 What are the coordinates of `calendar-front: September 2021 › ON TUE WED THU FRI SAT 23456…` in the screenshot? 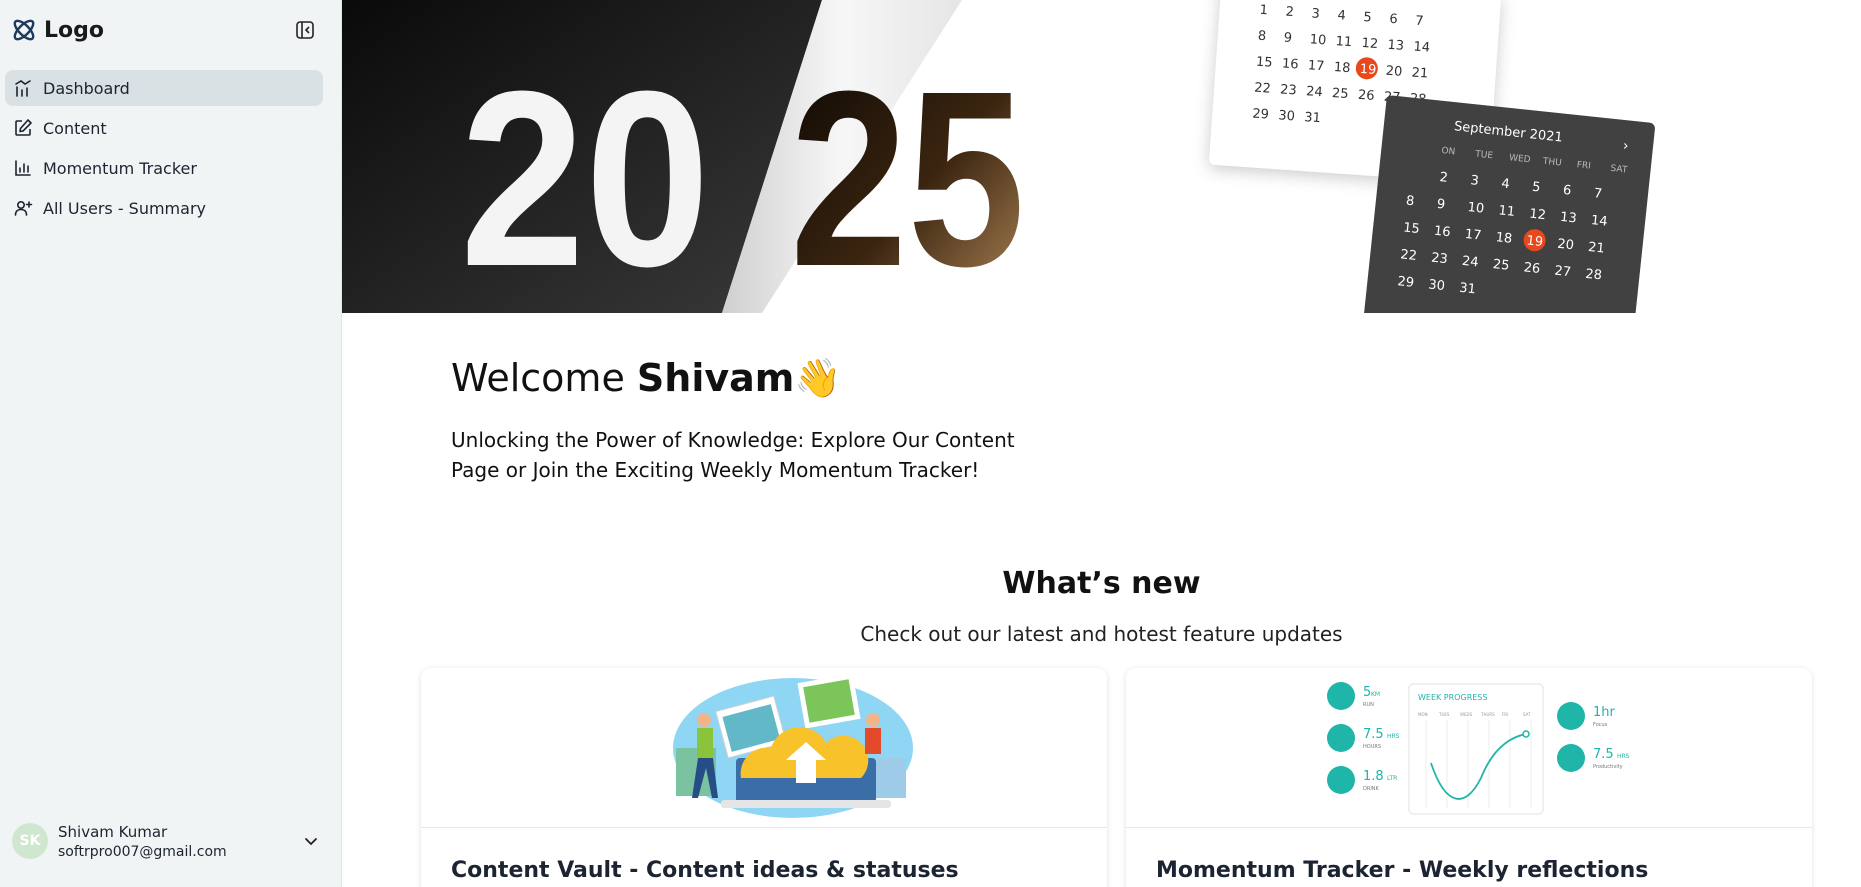 It's located at (1508, 204).